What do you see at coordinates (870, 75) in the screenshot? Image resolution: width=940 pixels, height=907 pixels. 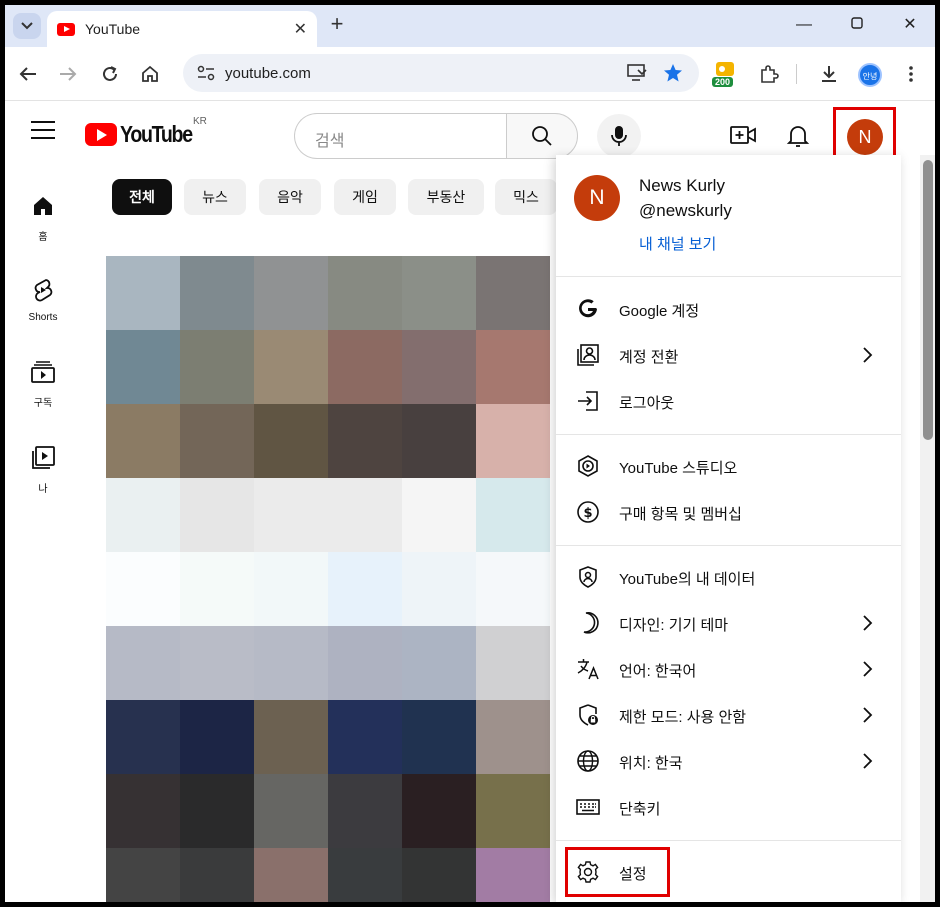 I see `browser-profile-avatar: 안녕` at bounding box center [870, 75].